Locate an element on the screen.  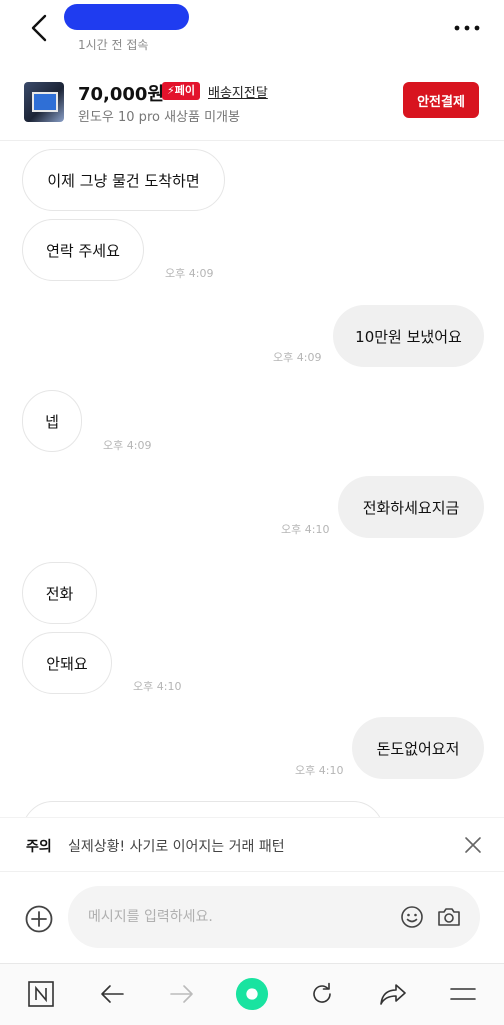
emoji-button is located at coordinates (412, 917).